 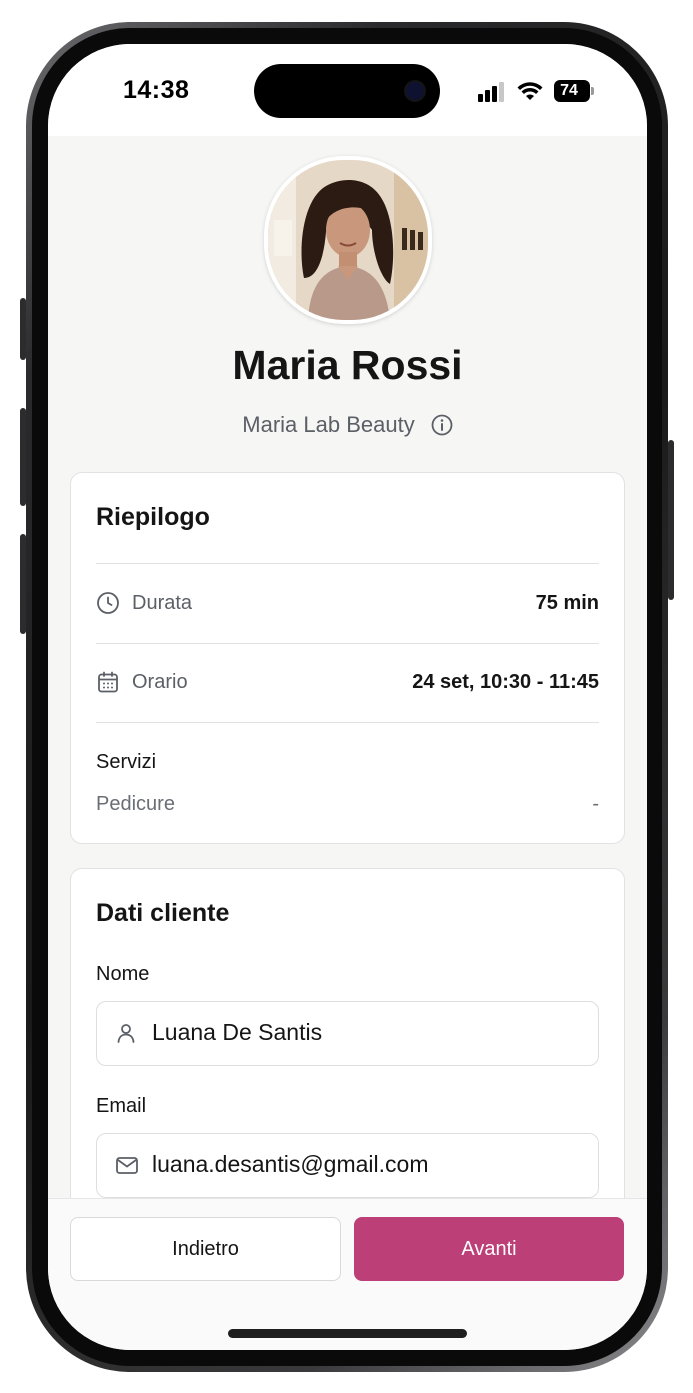 I want to click on dynamic-island, so click(x=347, y=91).